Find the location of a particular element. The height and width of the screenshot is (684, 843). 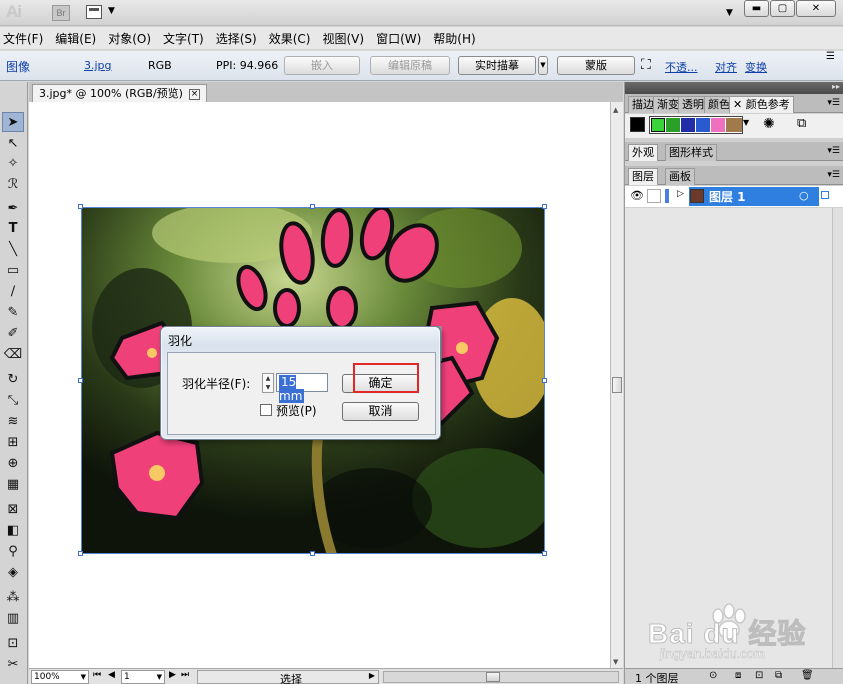

live-trace-button: 实时描摹 is located at coordinates (497, 65).